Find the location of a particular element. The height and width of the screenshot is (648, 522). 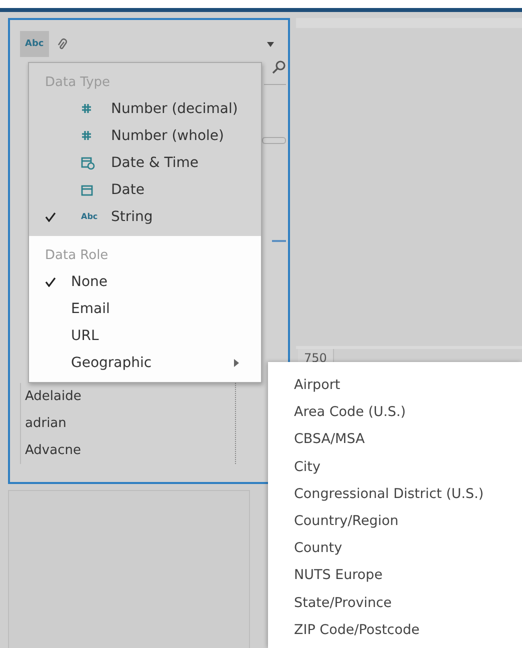

menu-item: Abc String is located at coordinates (145, 216).